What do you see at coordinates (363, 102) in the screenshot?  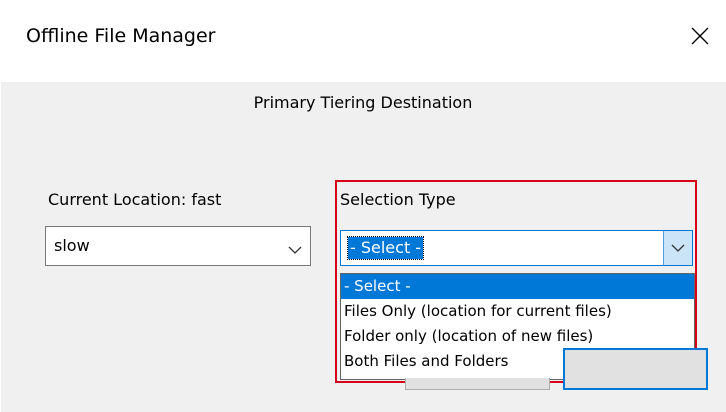 I see `dialog-heading: Primary Tiering Destination` at bounding box center [363, 102].